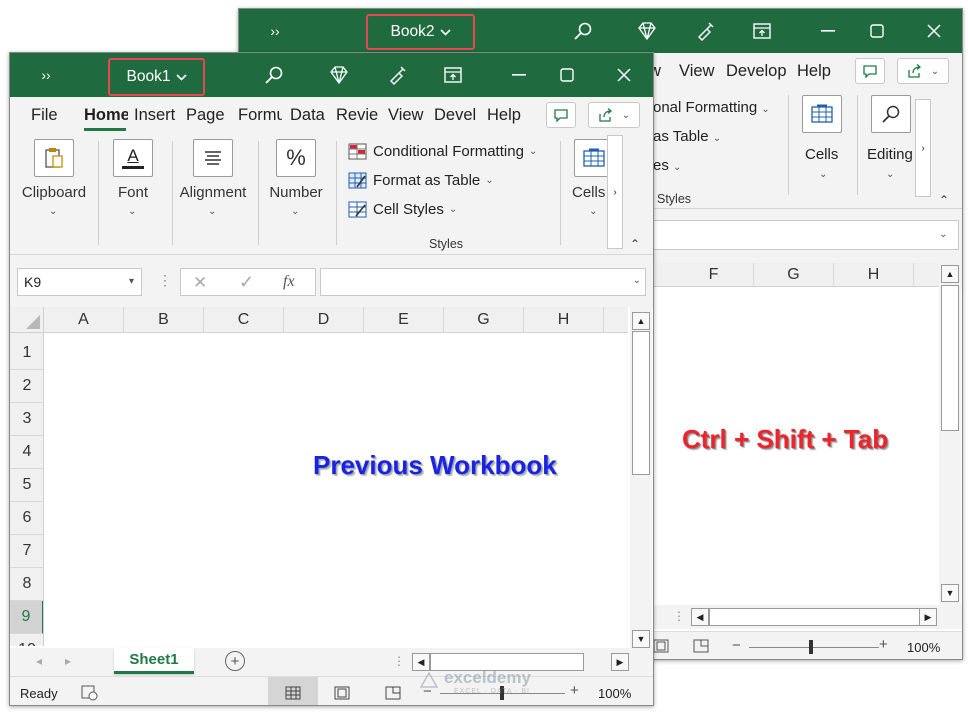  I want to click on book2-title-button: Book2, so click(421, 32).